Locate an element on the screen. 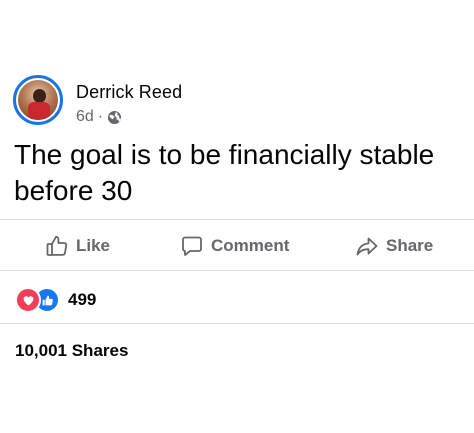  comment-button: Comment is located at coordinates (234, 246).